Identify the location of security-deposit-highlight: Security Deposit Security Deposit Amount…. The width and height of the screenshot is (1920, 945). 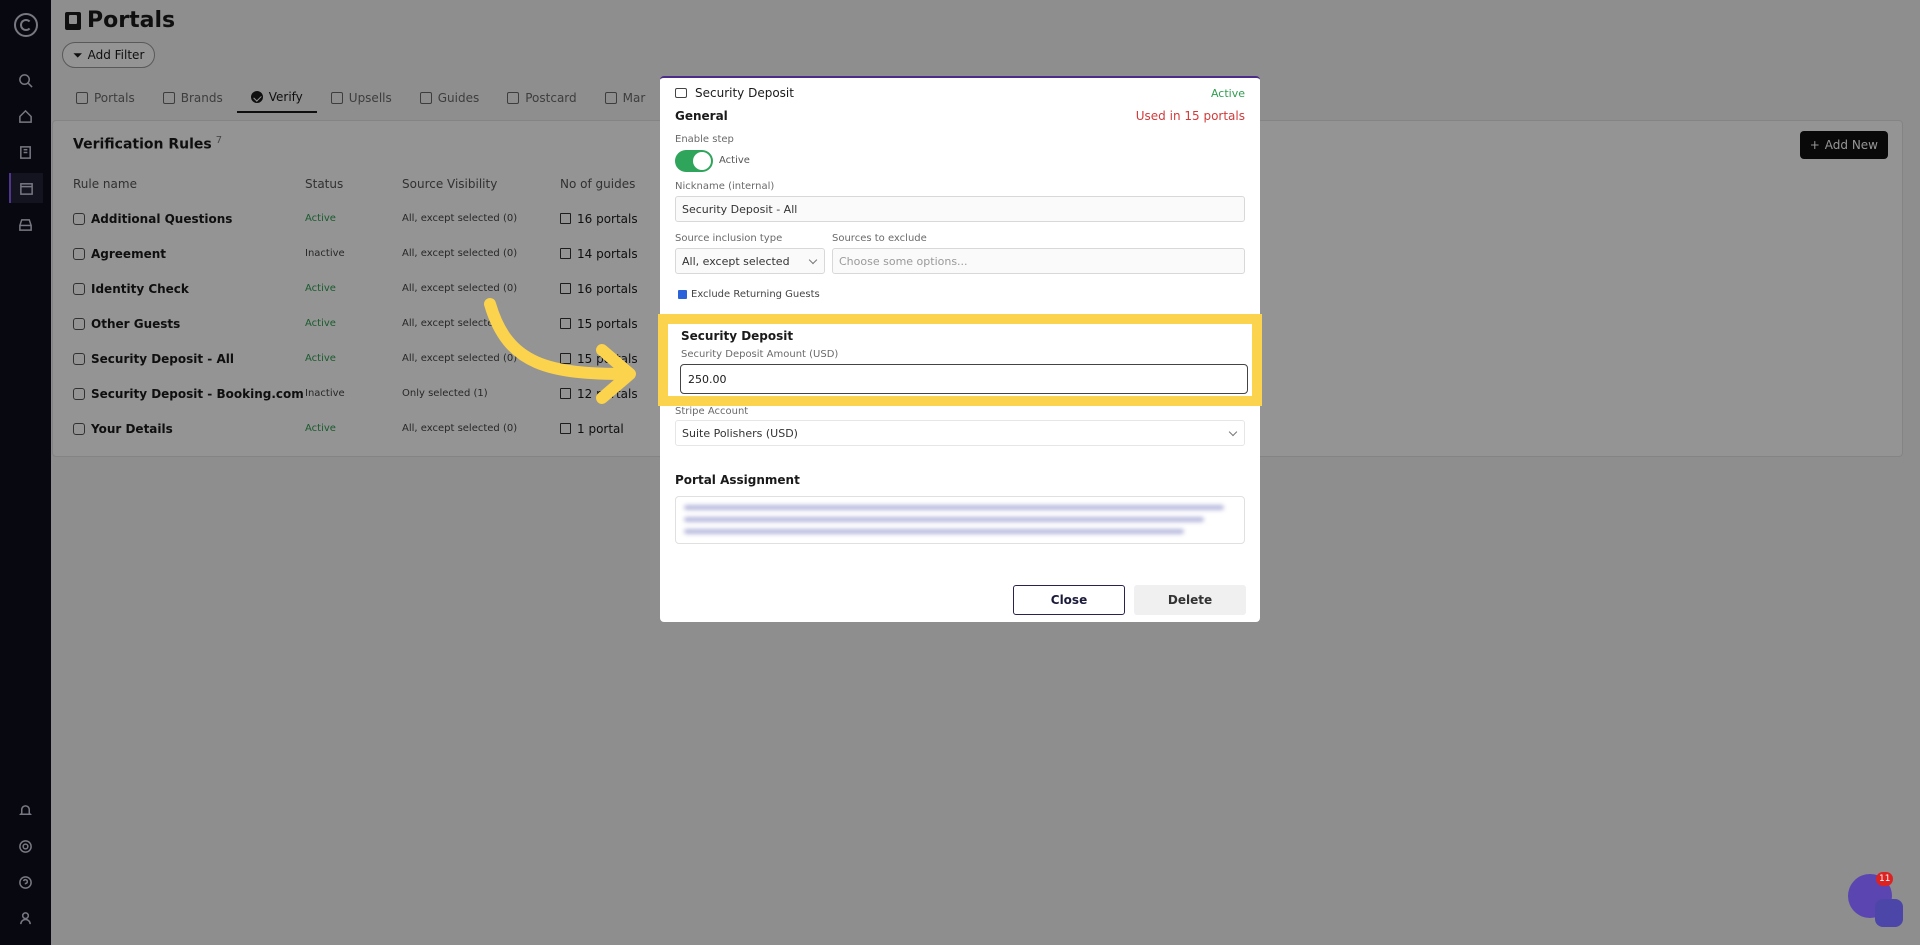
(960, 360).